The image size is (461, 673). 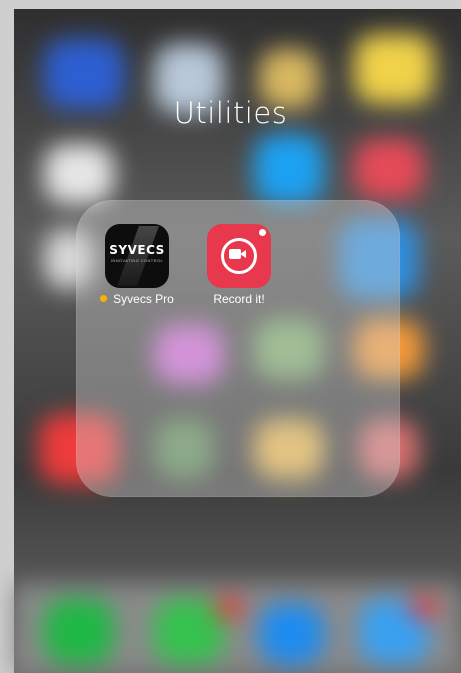 I want to click on video-camera-lens-icon, so click(x=243, y=254).